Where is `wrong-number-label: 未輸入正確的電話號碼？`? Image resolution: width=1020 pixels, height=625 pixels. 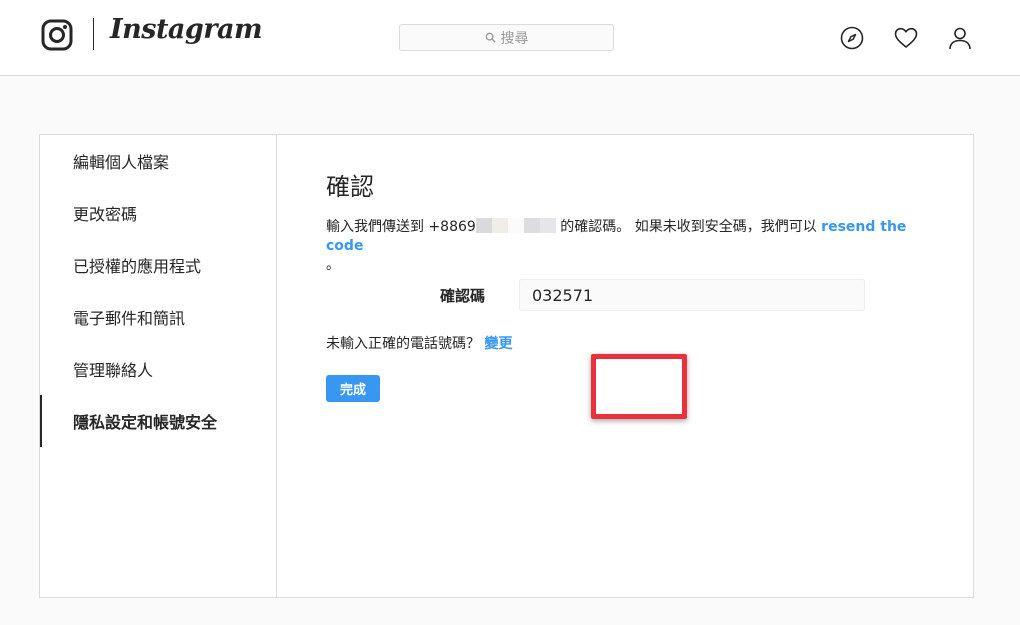 wrong-number-label: 未輸入正確的電話號碼？ is located at coordinates (405, 344).